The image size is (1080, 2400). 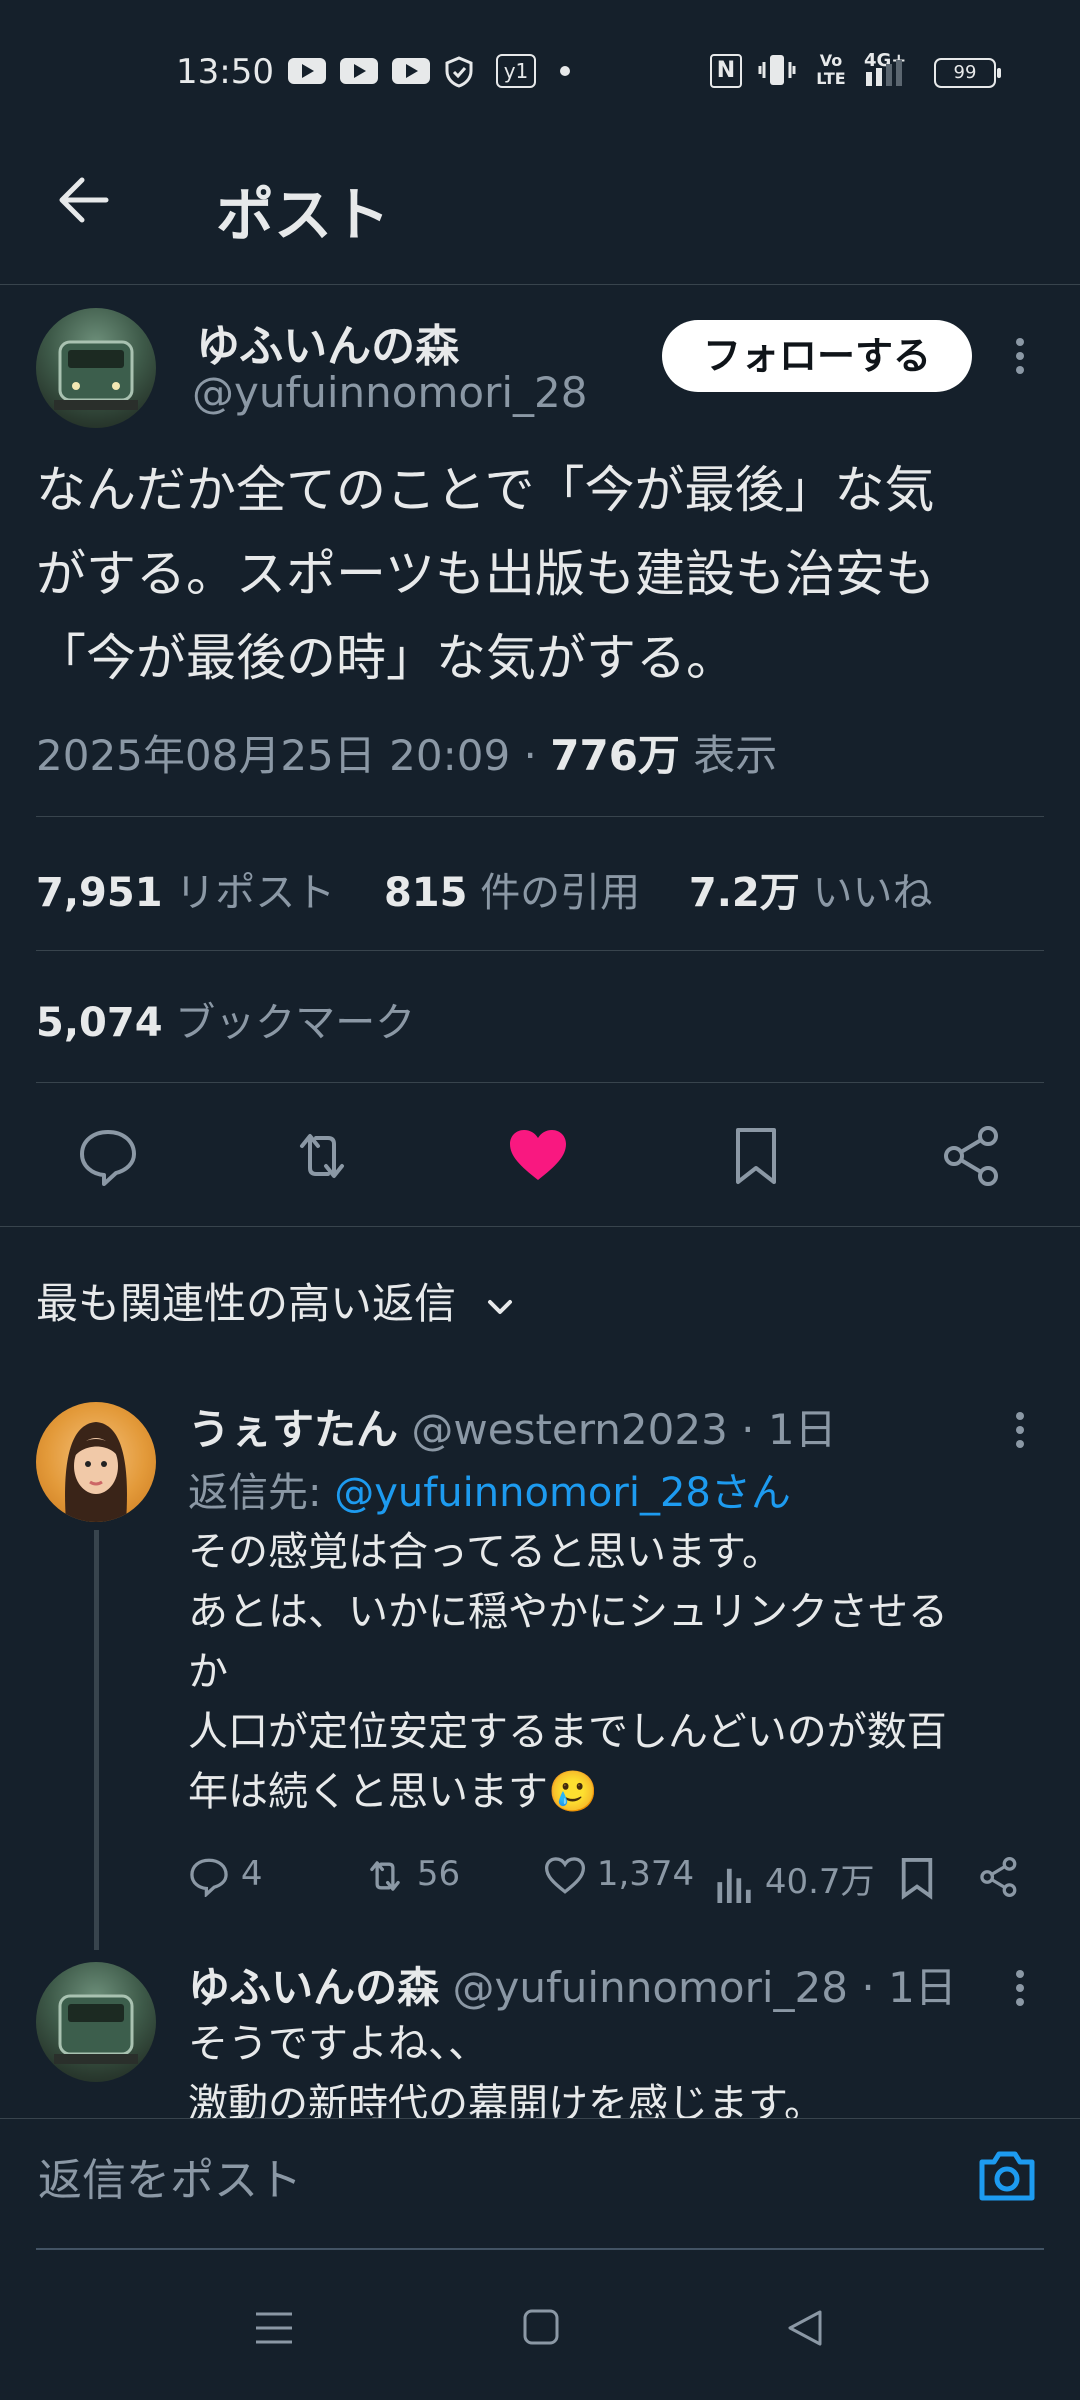 I want to click on quotes-stat: 815 件の引用, so click(x=512, y=893).